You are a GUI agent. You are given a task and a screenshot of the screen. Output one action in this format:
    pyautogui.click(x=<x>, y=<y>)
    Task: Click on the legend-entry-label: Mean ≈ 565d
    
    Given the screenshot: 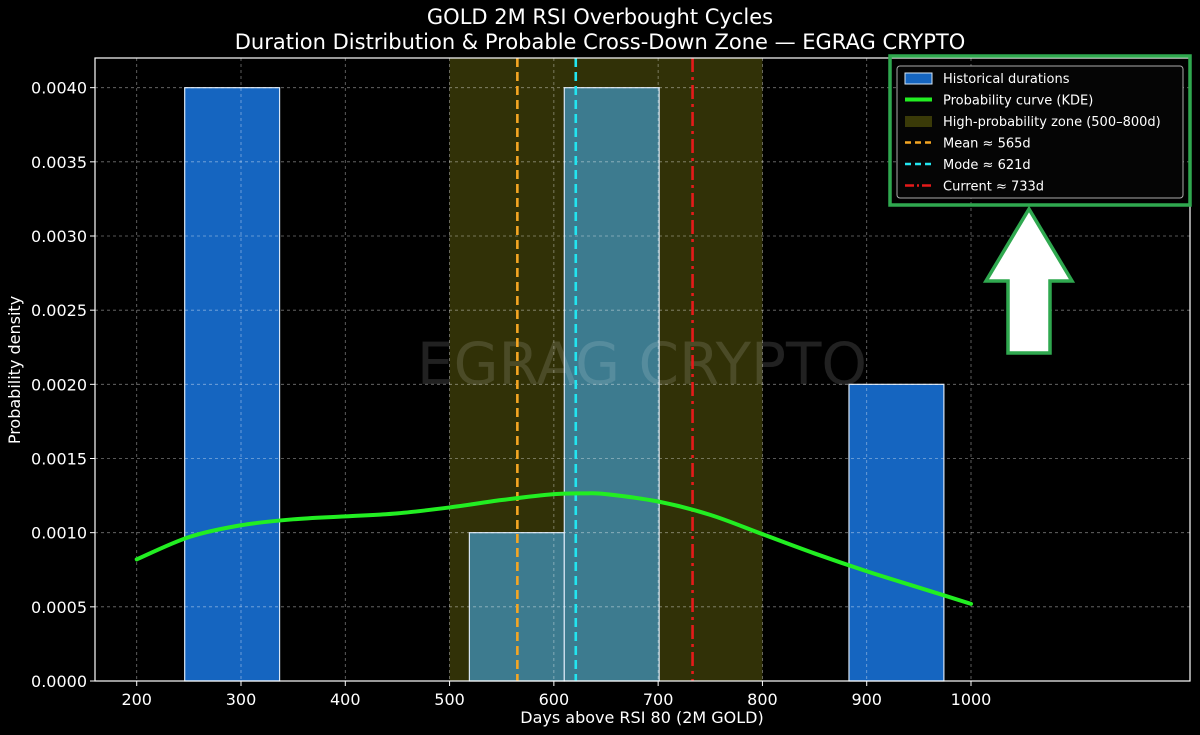 What is the action you would take?
    pyautogui.click(x=987, y=144)
    